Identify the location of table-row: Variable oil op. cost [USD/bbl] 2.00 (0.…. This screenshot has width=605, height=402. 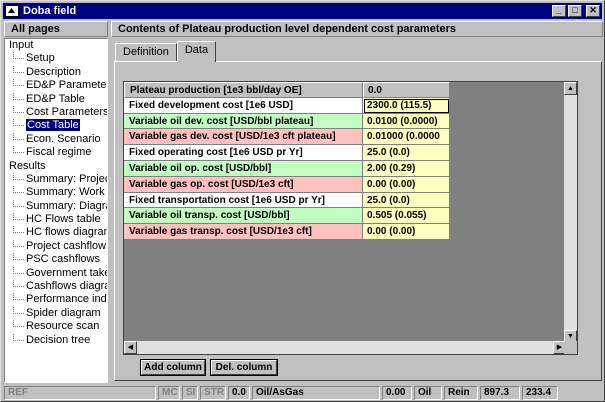
(345, 168).